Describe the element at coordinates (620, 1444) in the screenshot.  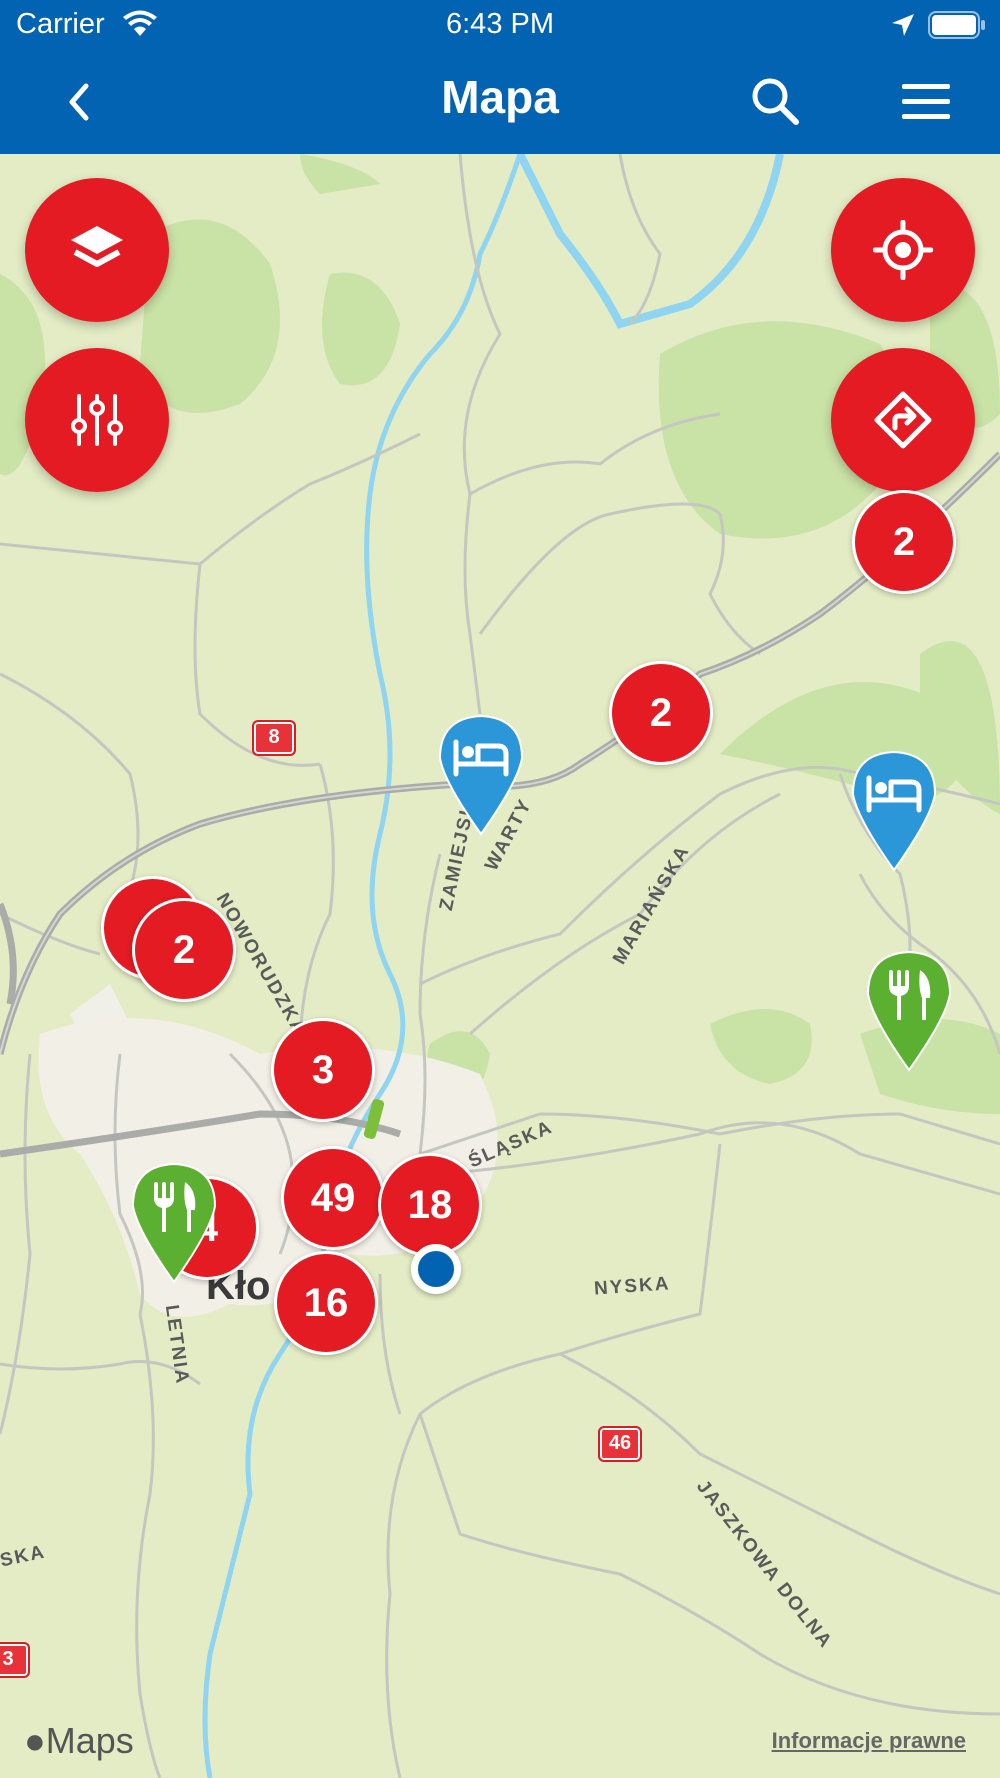
I see `route-shield-46: 46` at that location.